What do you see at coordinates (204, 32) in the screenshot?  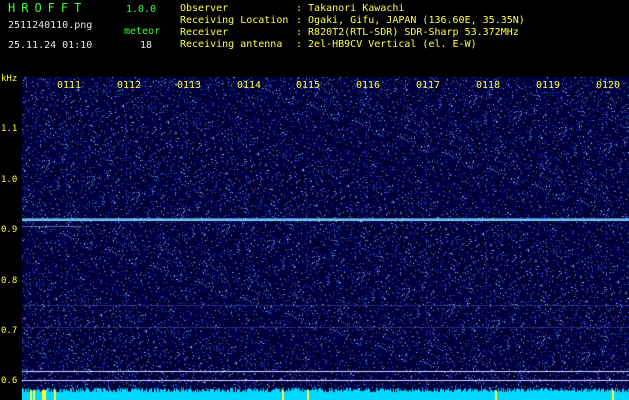 I see `meta-key: Receiver` at bounding box center [204, 32].